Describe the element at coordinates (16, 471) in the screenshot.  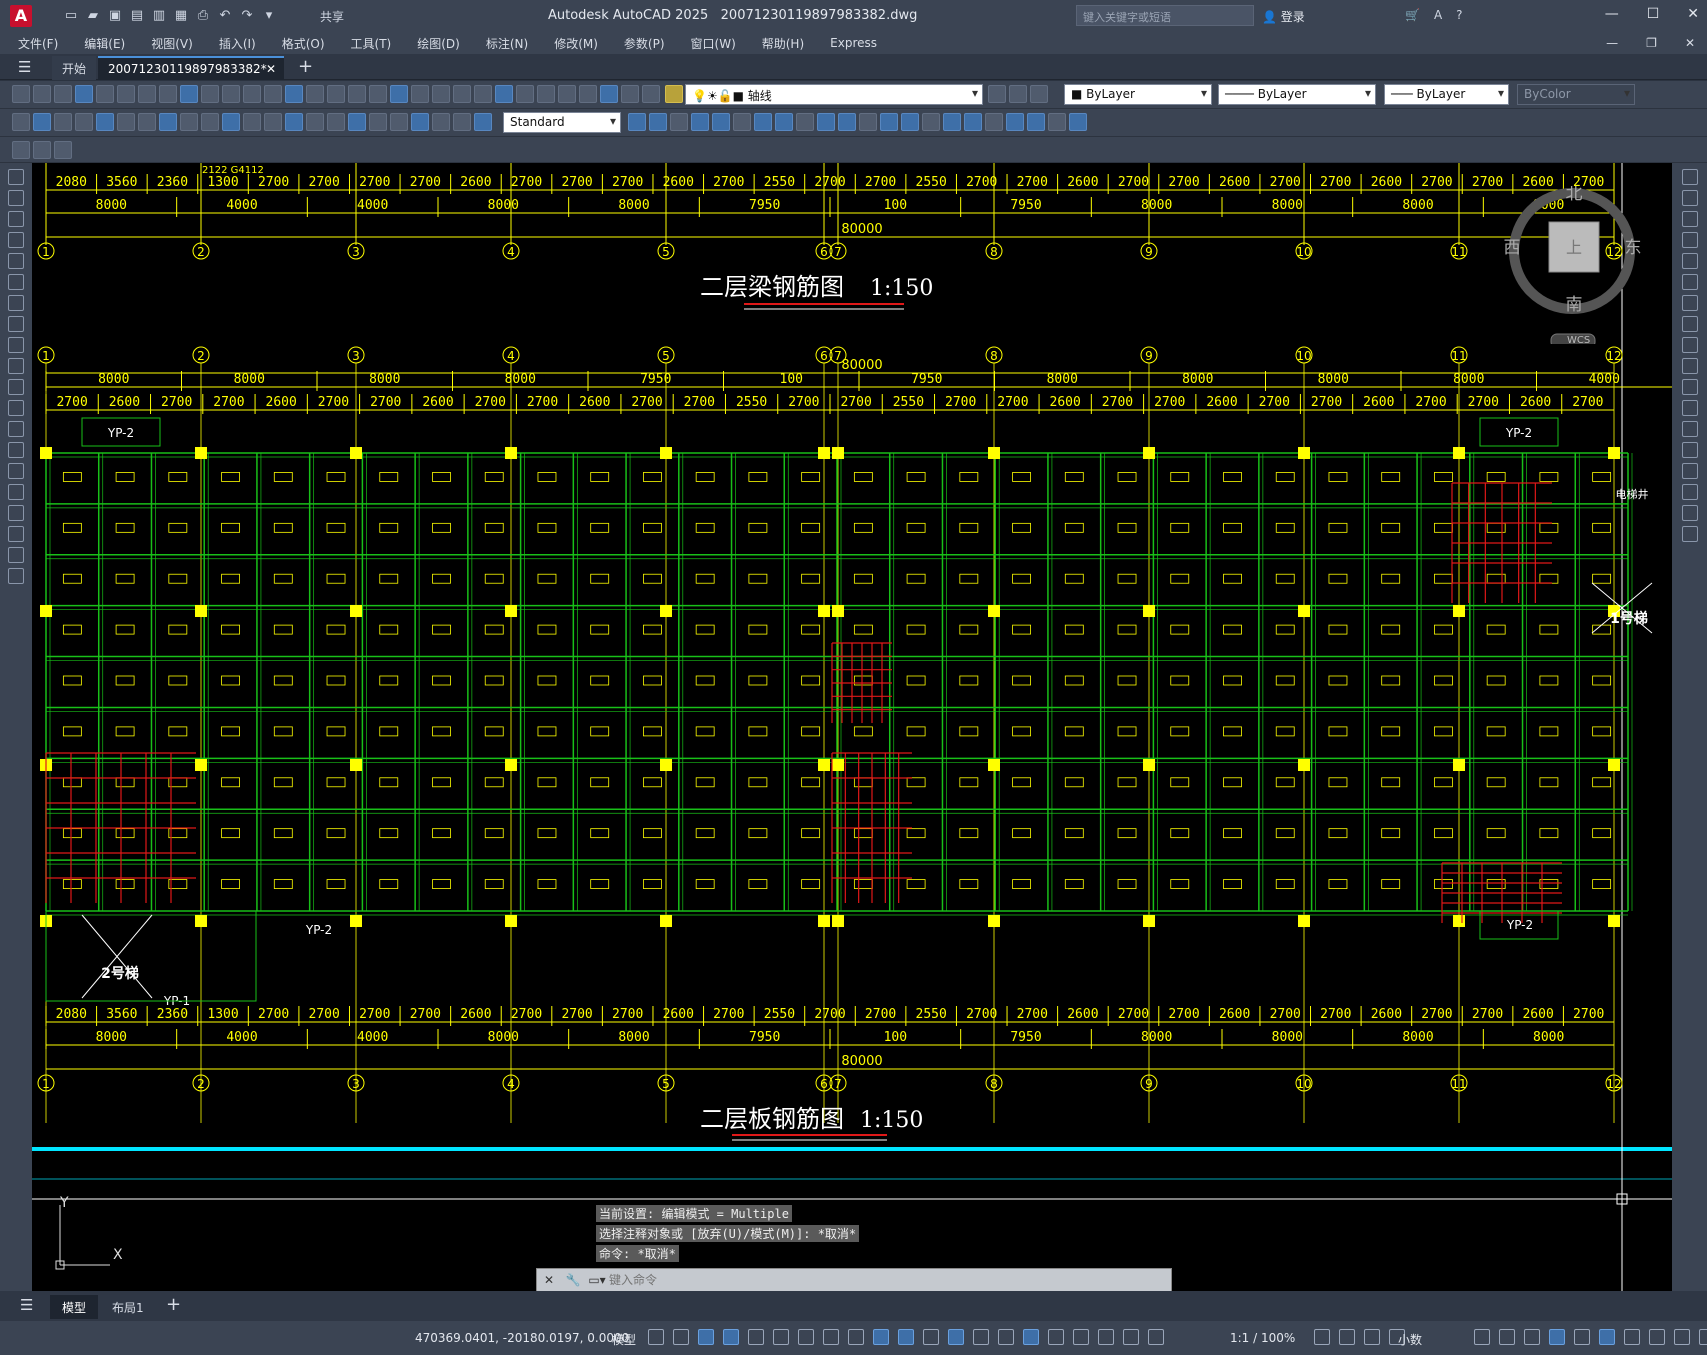
I see `draw-tool-15-icon` at that location.